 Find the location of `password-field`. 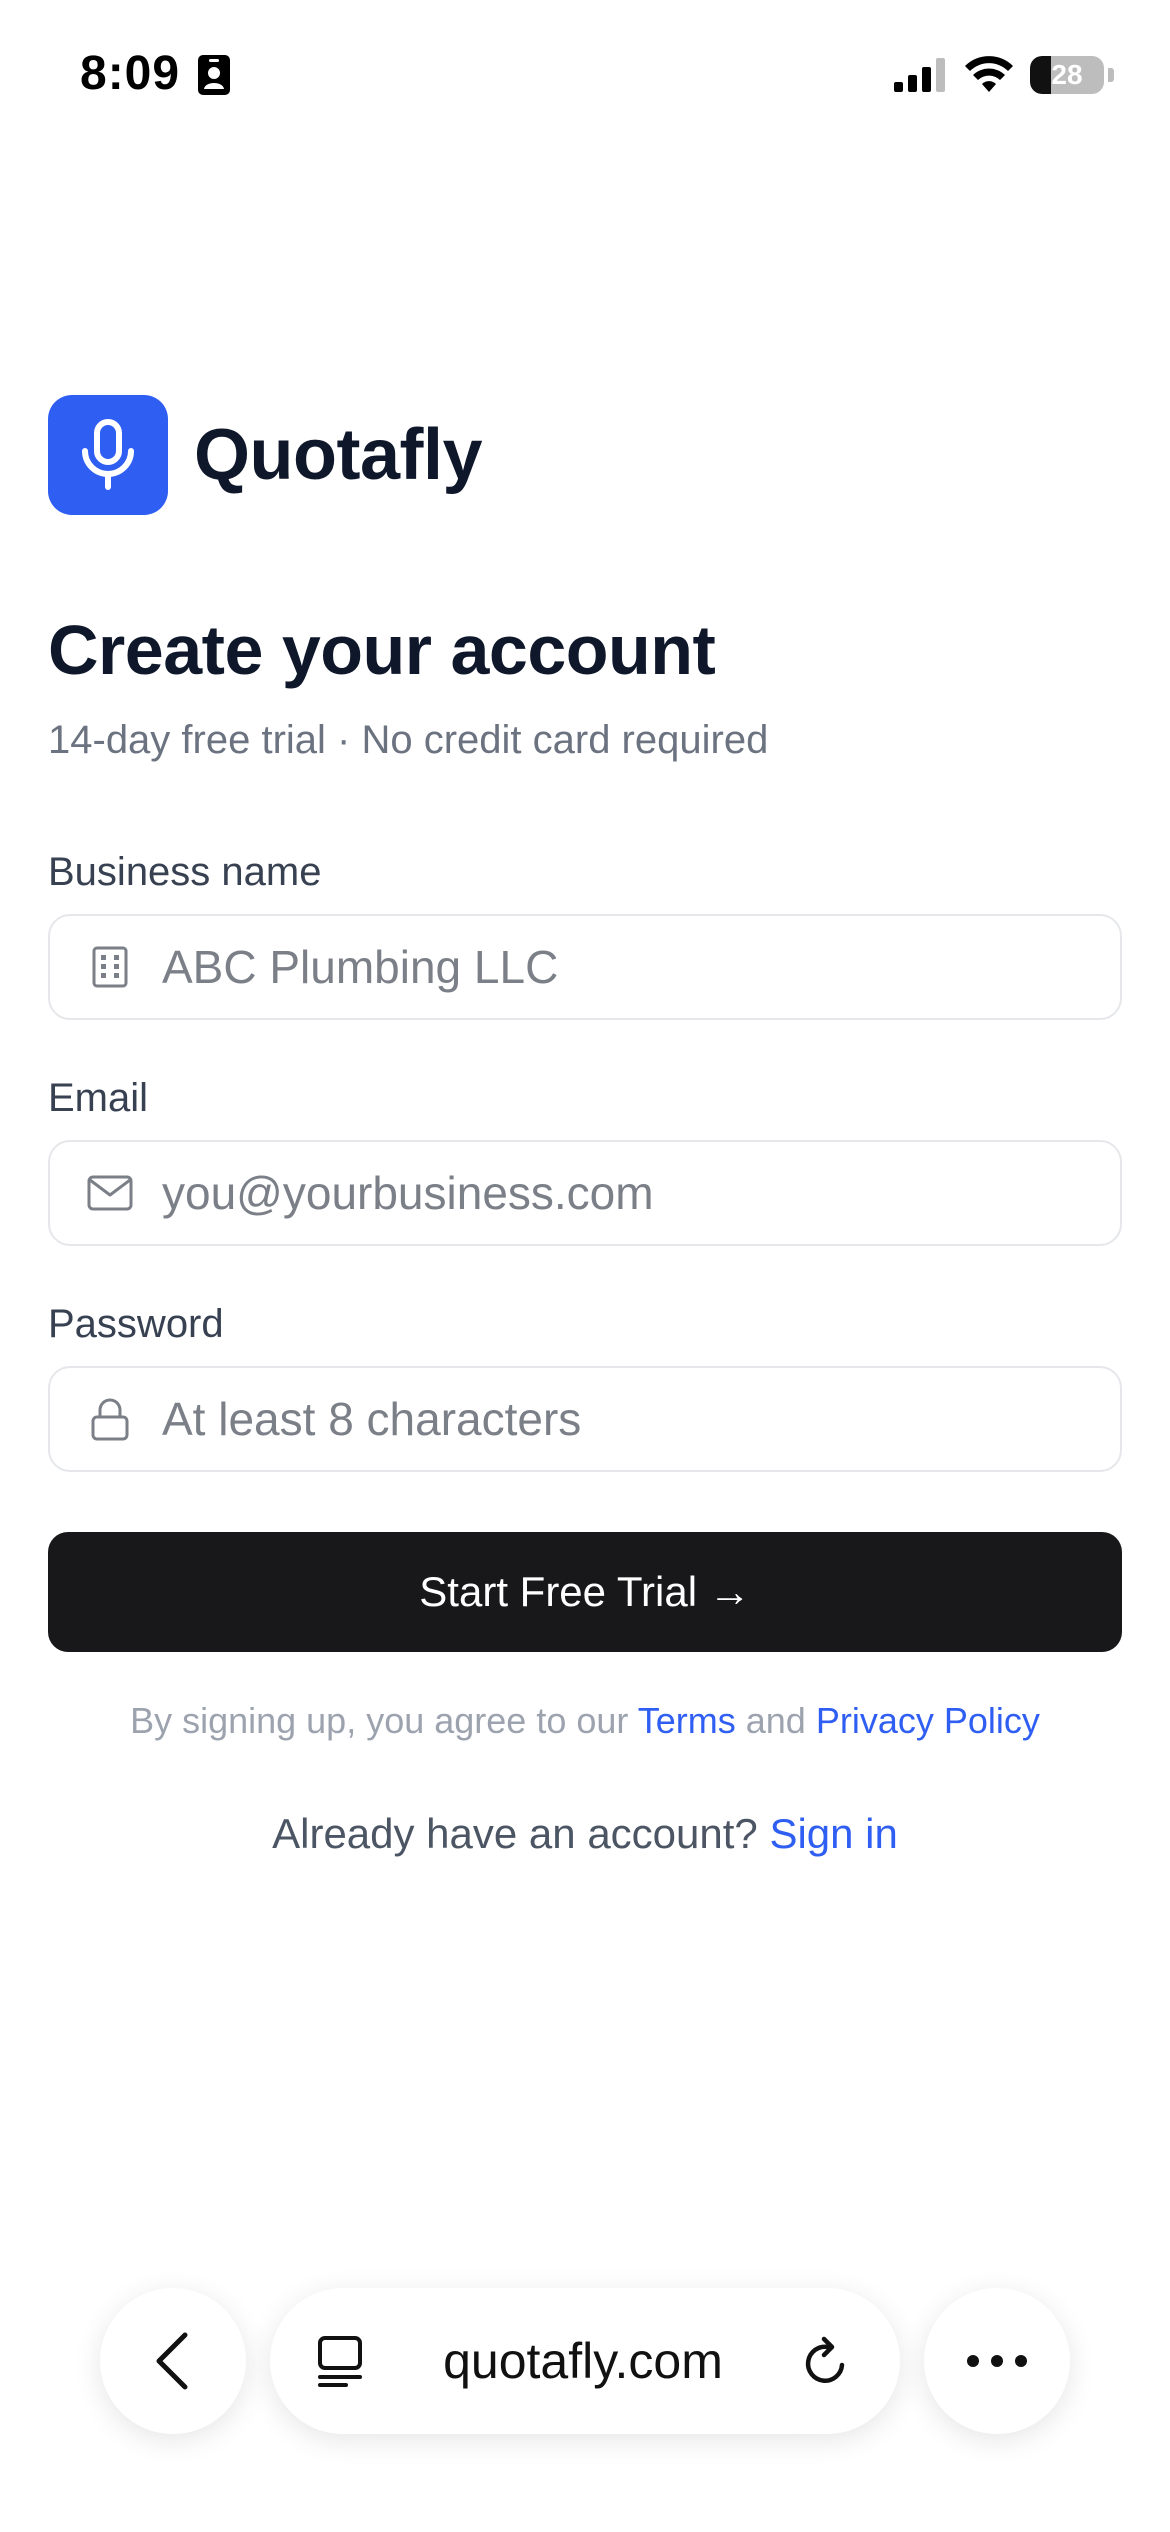

password-field is located at coordinates (585, 1419).